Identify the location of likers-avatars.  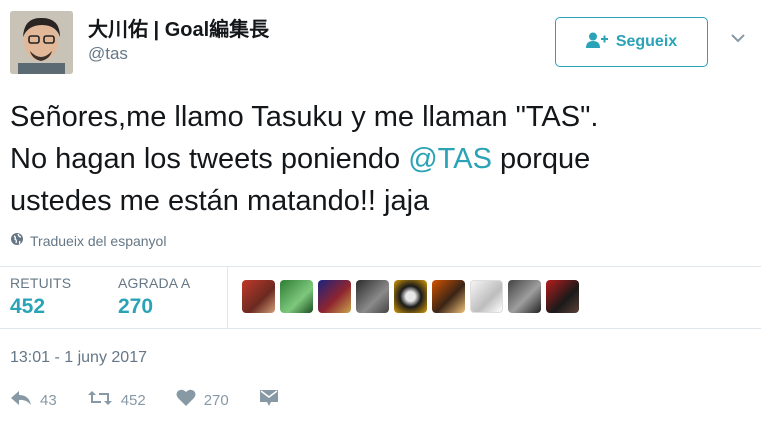
(410, 296).